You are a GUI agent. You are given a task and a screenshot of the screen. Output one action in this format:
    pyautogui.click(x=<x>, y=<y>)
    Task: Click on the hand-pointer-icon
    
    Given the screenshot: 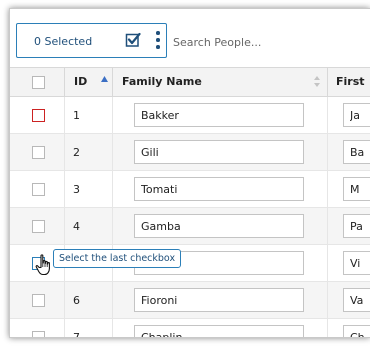 What is the action you would take?
    pyautogui.click(x=42, y=265)
    